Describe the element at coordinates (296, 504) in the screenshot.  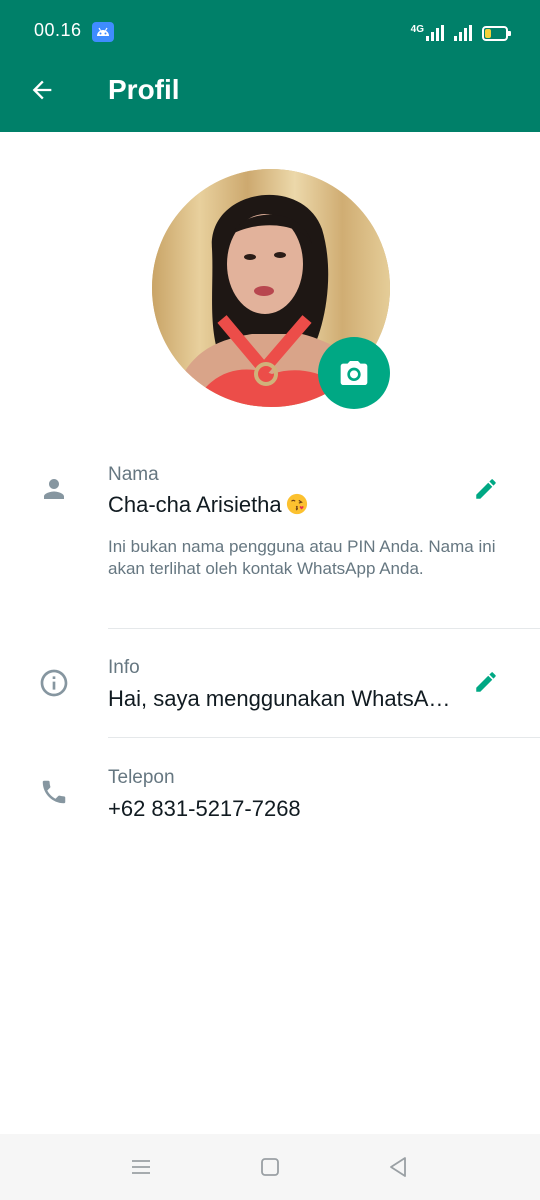
I see `kiss-emoji-icon` at that location.